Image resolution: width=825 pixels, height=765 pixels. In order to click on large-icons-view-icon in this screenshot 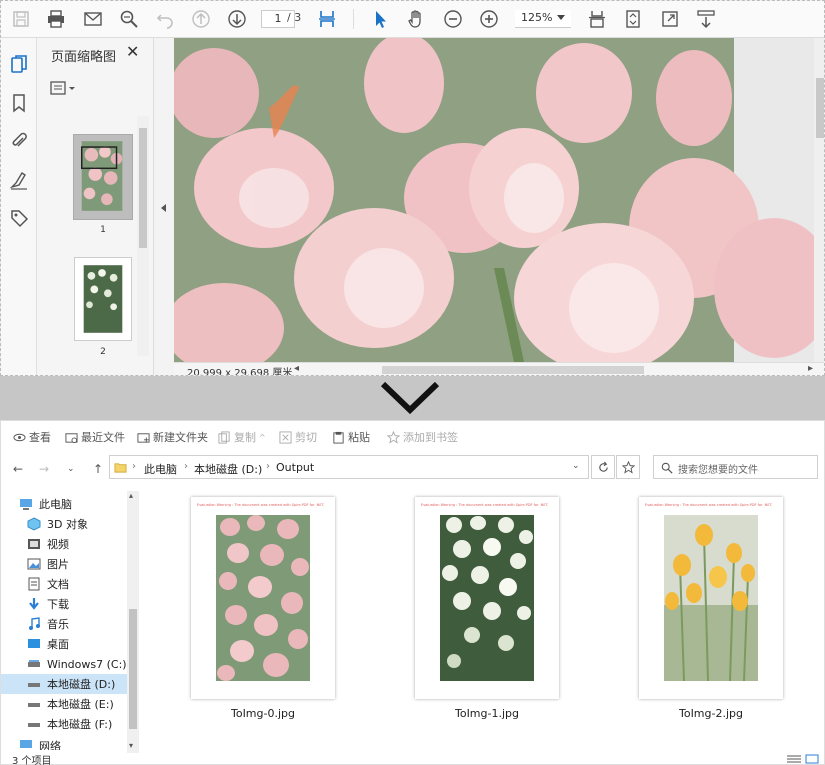, I will do `click(812, 759)`.